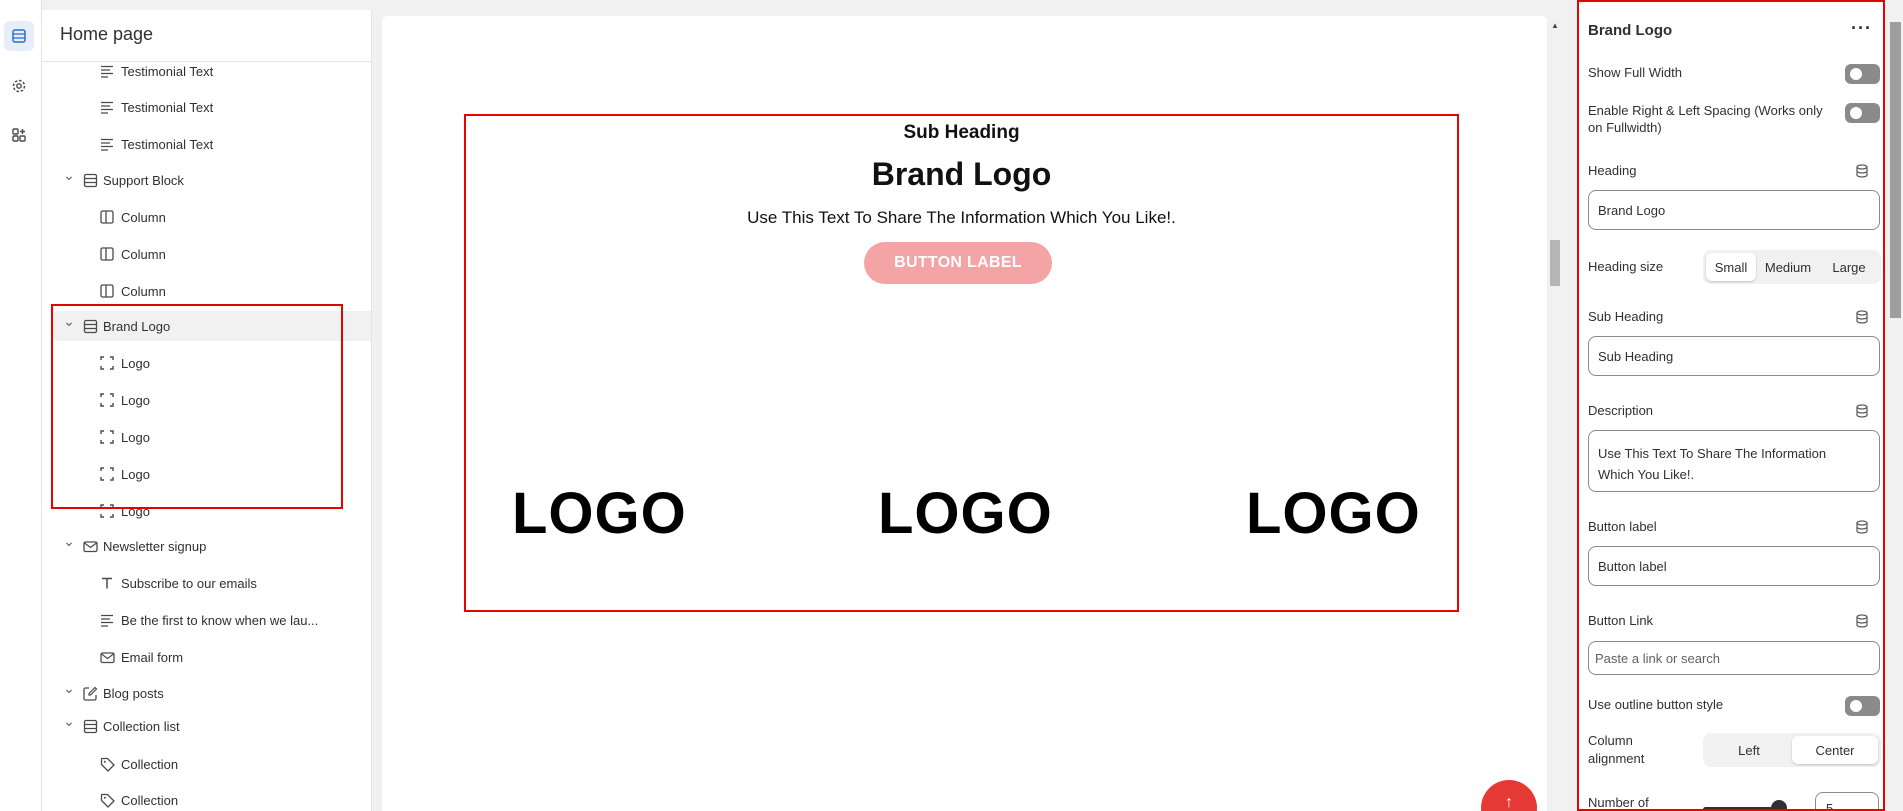 The width and height of the screenshot is (1903, 811). Describe the element at coordinates (1895, 170) in the screenshot. I see `settings-scrollbar` at that location.